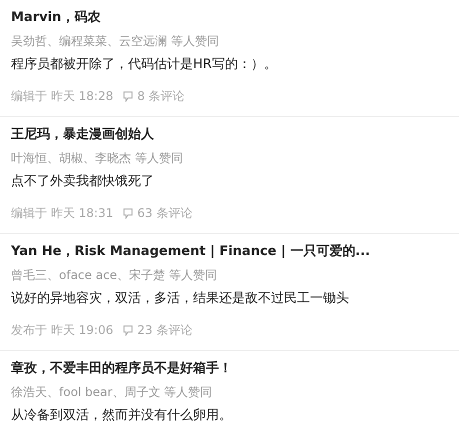  What do you see at coordinates (122, 416) in the screenshot?
I see `answer-text: 从冷备到双活，然而并没有什么卵用。` at bounding box center [122, 416].